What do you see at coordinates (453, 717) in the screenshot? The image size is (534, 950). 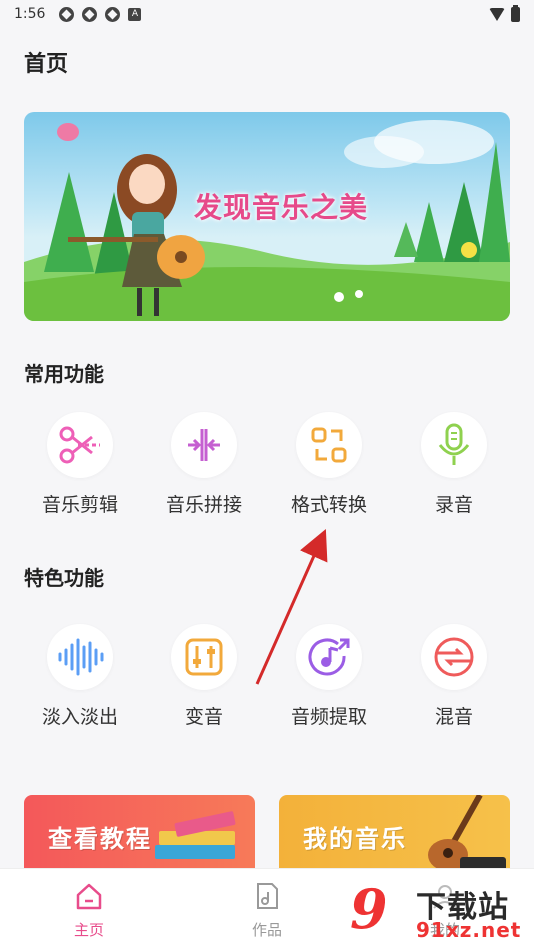 I see `feature-label: 混音` at bounding box center [453, 717].